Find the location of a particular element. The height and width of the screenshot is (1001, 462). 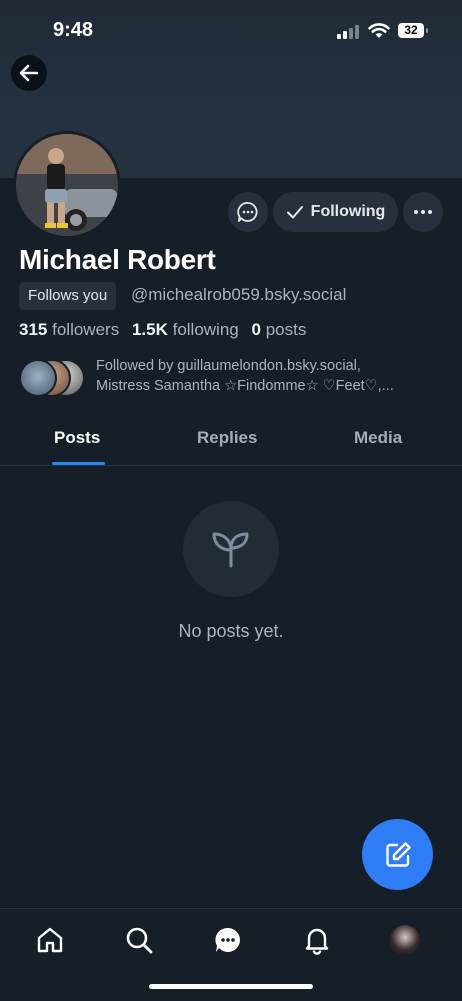

search-icon is located at coordinates (139, 940).